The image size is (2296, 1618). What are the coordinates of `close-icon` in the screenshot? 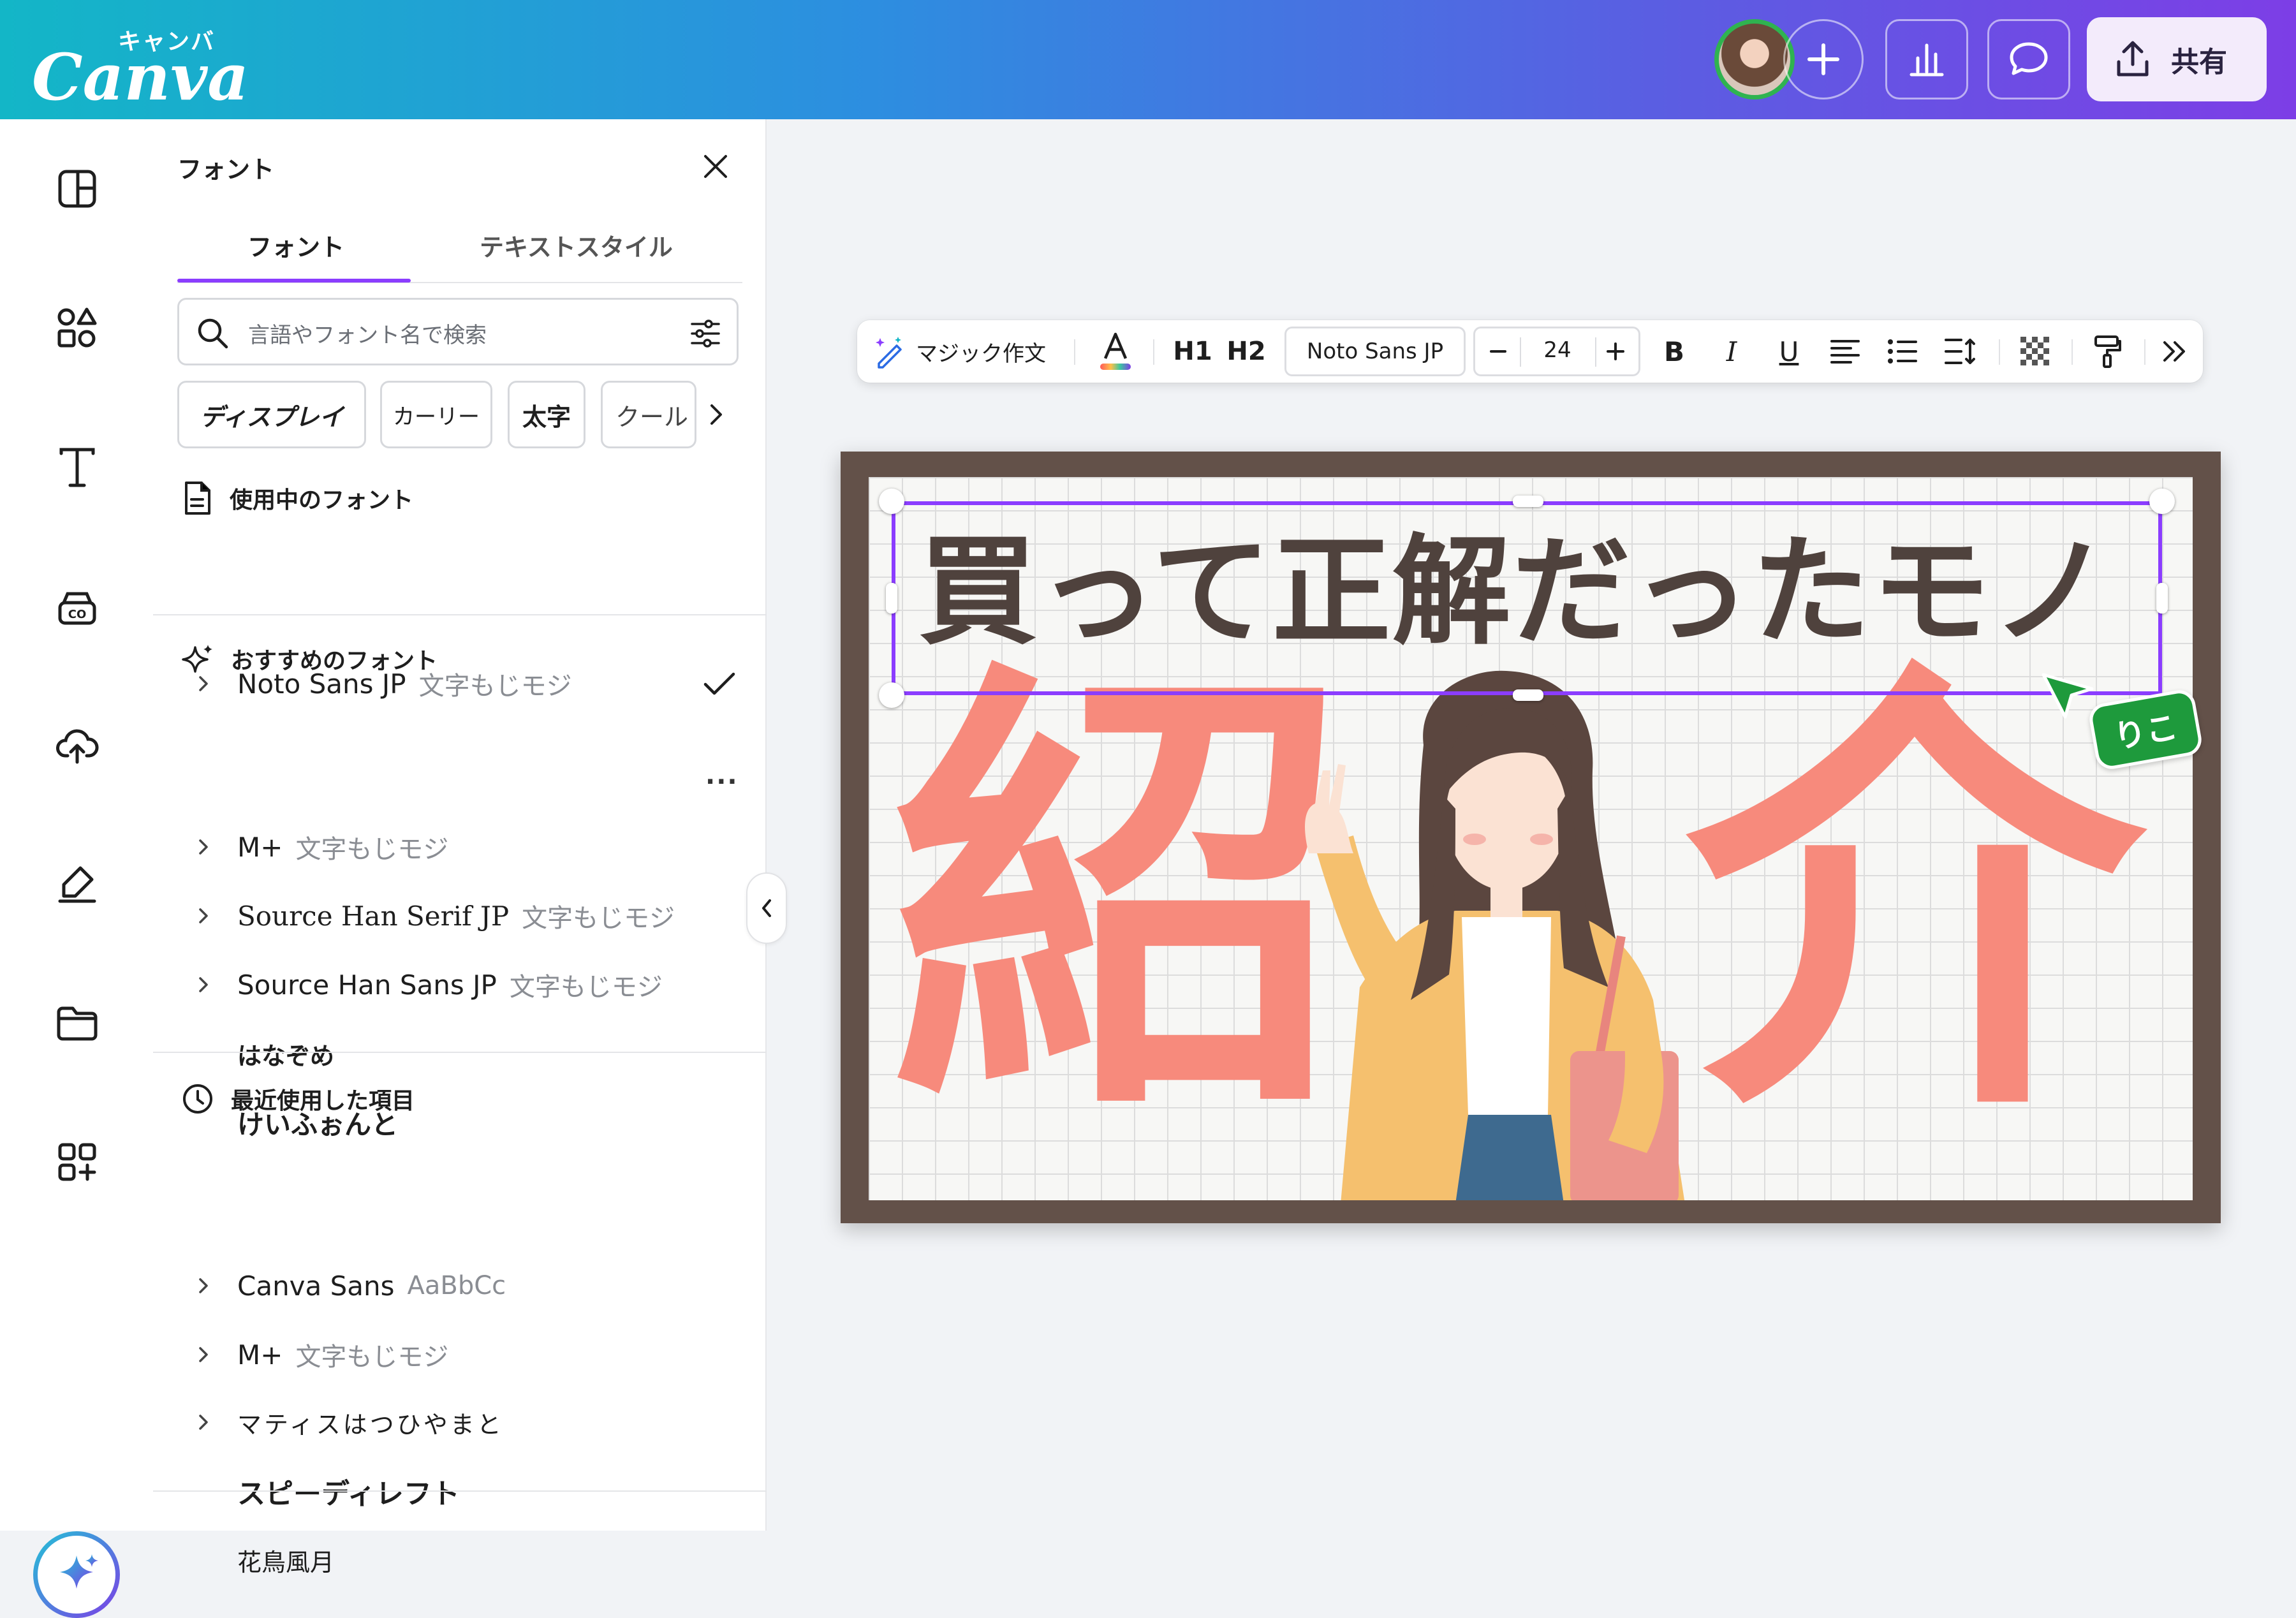 It's located at (715, 166).